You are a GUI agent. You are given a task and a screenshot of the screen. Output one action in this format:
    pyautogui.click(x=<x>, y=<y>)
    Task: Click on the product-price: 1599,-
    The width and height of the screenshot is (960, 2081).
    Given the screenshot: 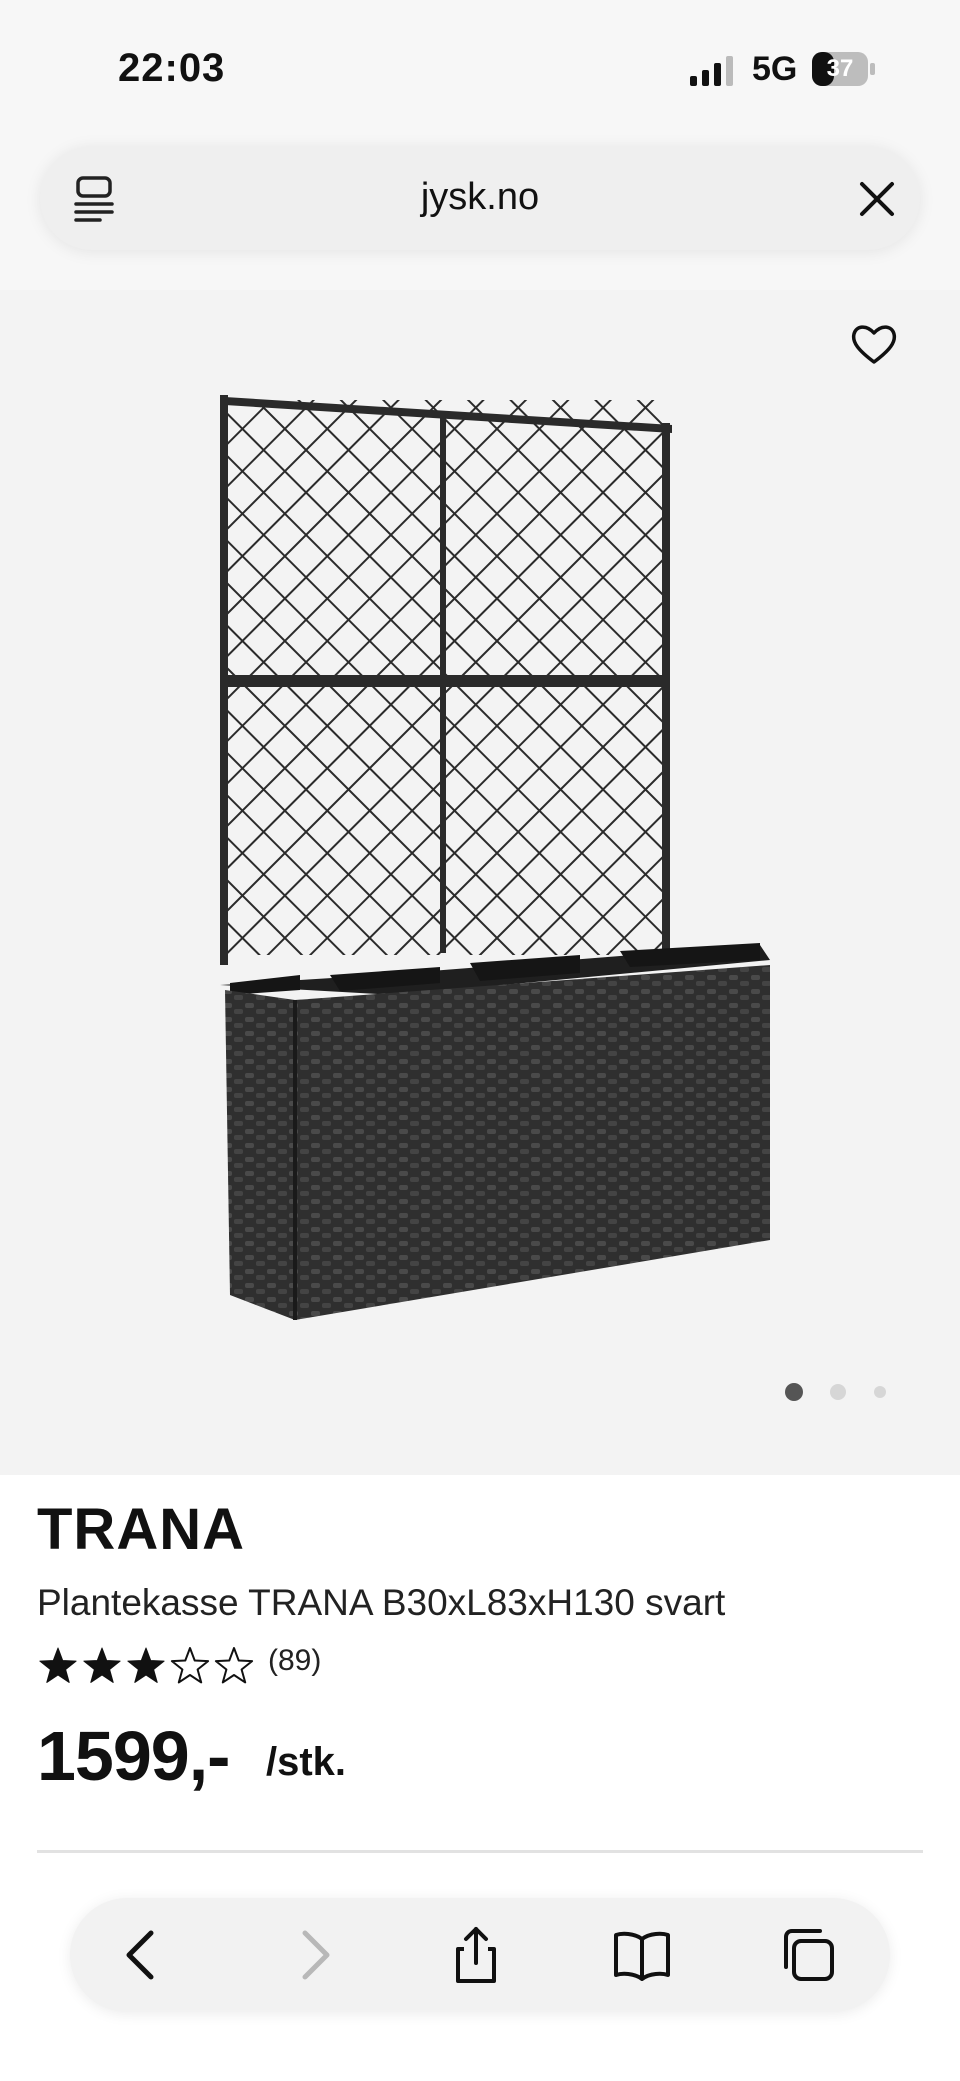 What is the action you would take?
    pyautogui.click(x=133, y=1756)
    